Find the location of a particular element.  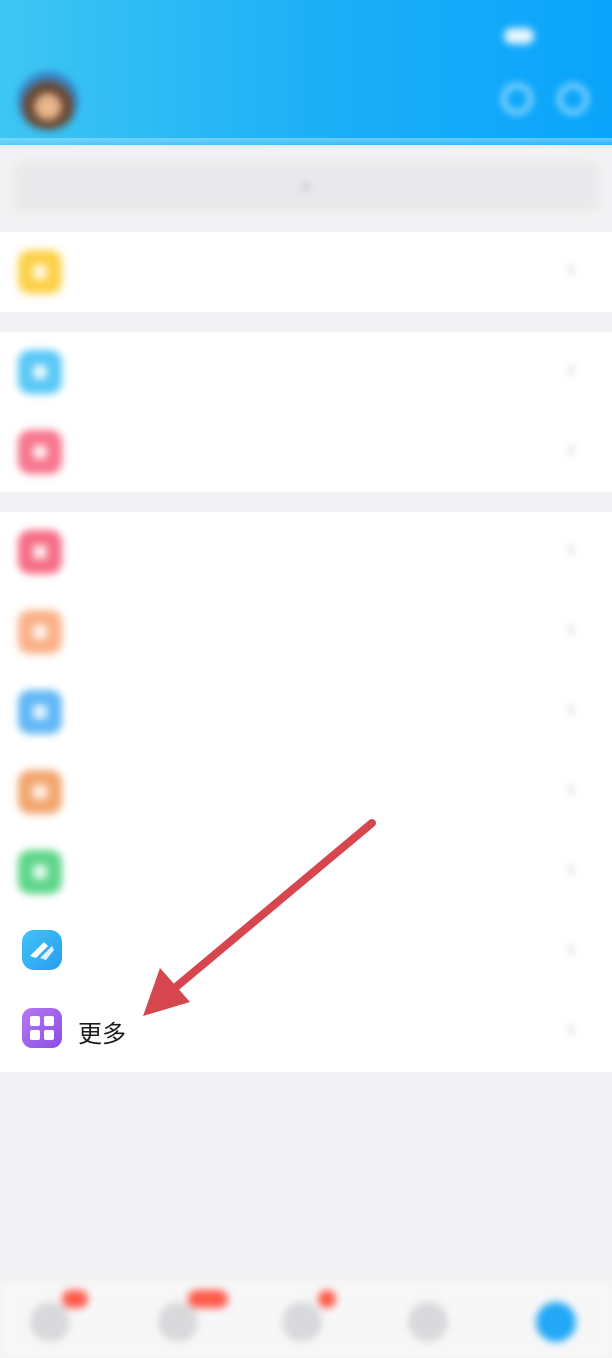

tab-contacts is located at coordinates (178, 1322).